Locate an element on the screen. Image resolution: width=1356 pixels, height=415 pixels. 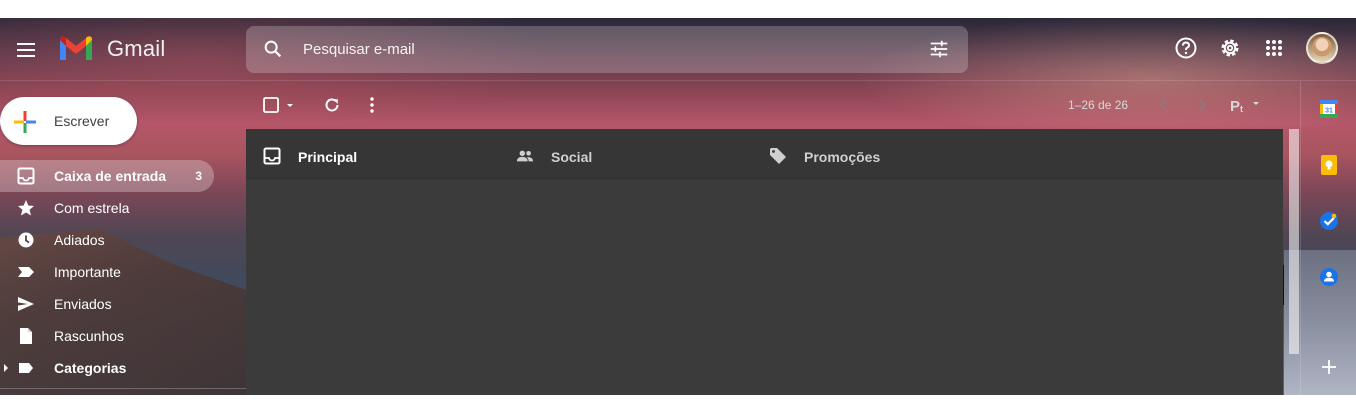
draft-icon is located at coordinates (26, 336).